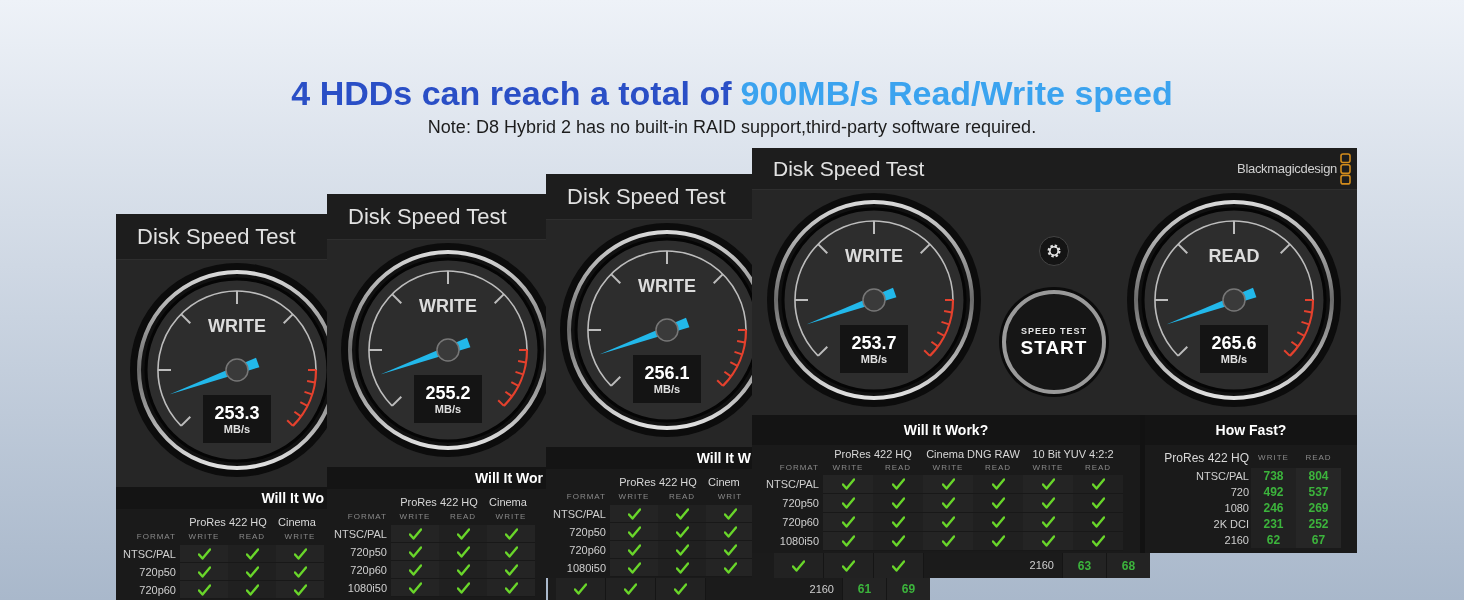  I want to click on speed-value: 492, so click(1273, 492).